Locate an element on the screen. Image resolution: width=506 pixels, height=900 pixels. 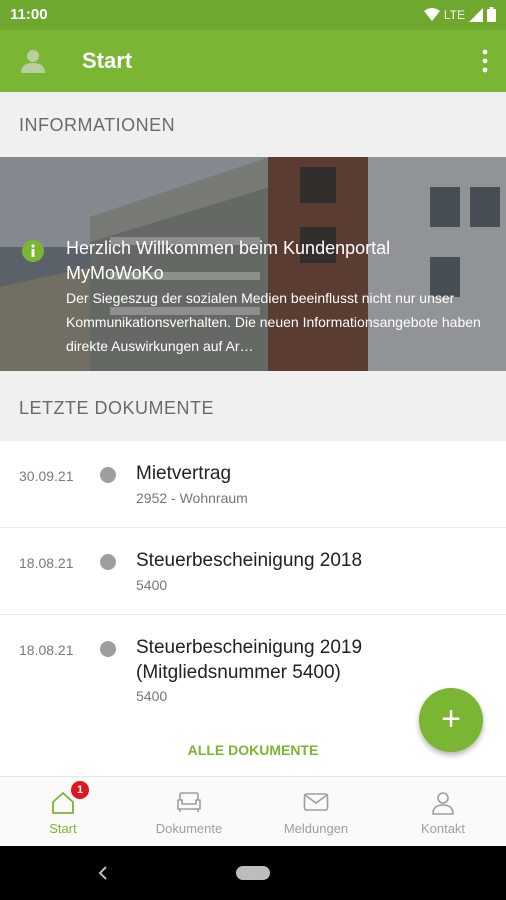
profile-avatar-icon is located at coordinates (33, 61).